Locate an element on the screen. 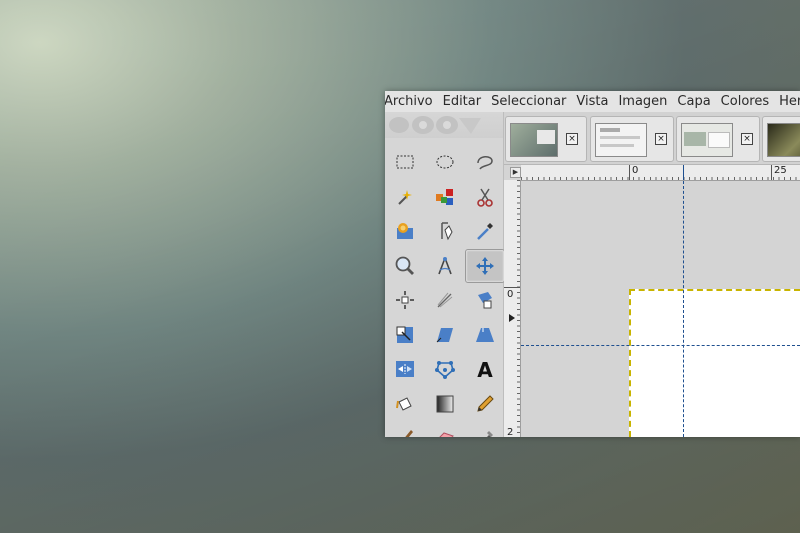  perspective-icon is located at coordinates (485, 335).